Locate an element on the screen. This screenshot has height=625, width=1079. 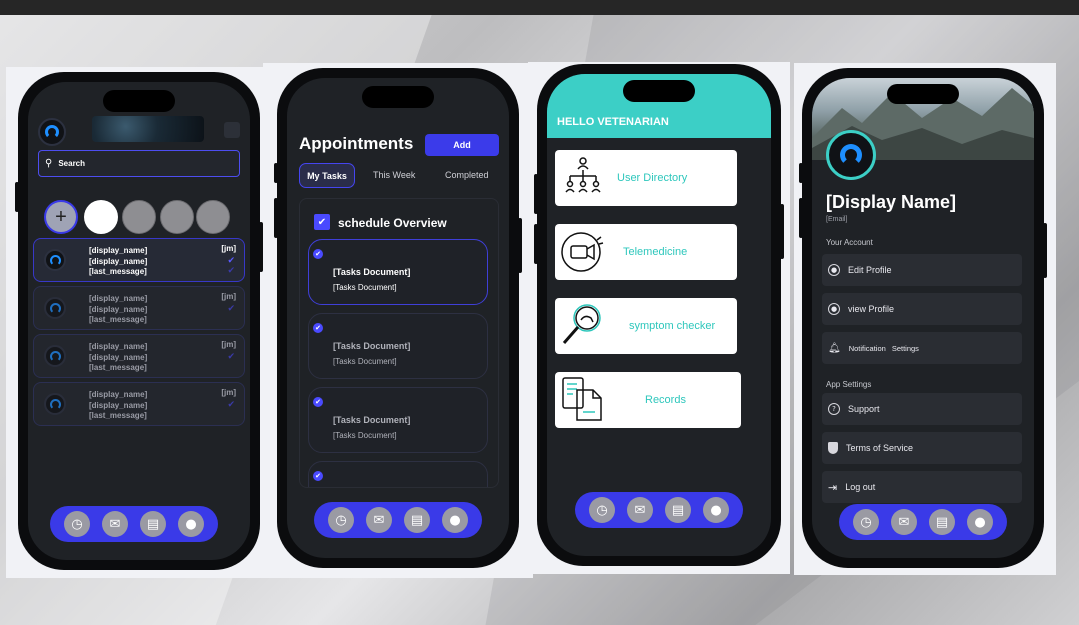
documents-icon is located at coordinates (582, 399).